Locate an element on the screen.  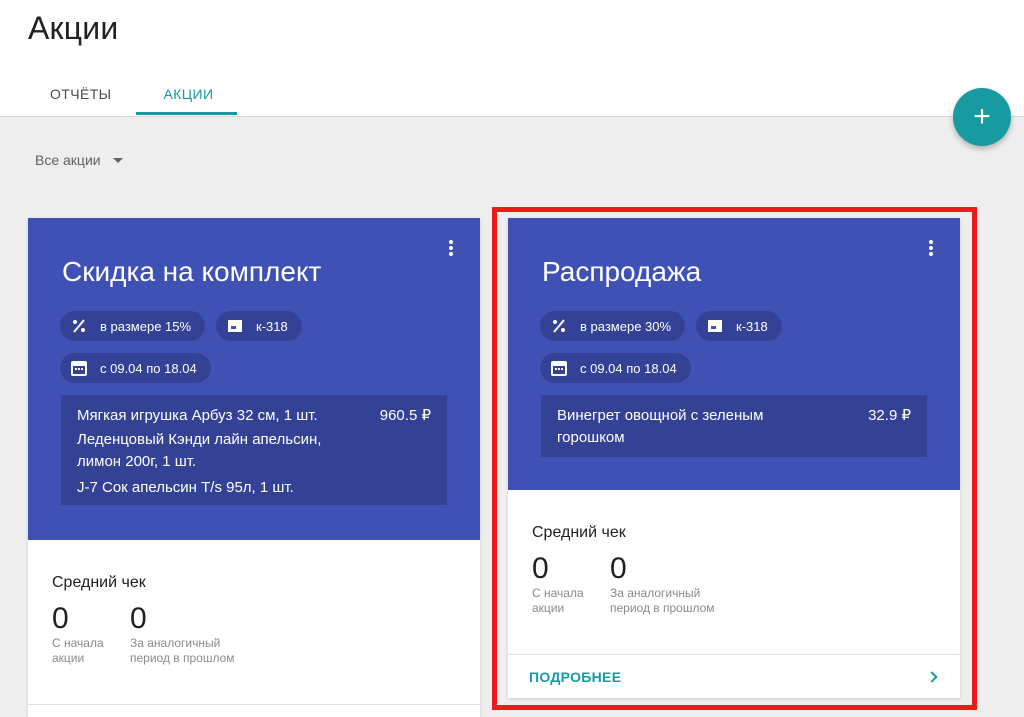
add-promotion-button: + is located at coordinates (982, 117).